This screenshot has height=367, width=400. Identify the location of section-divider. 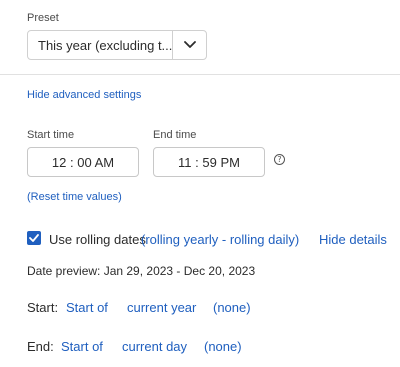
(200, 74).